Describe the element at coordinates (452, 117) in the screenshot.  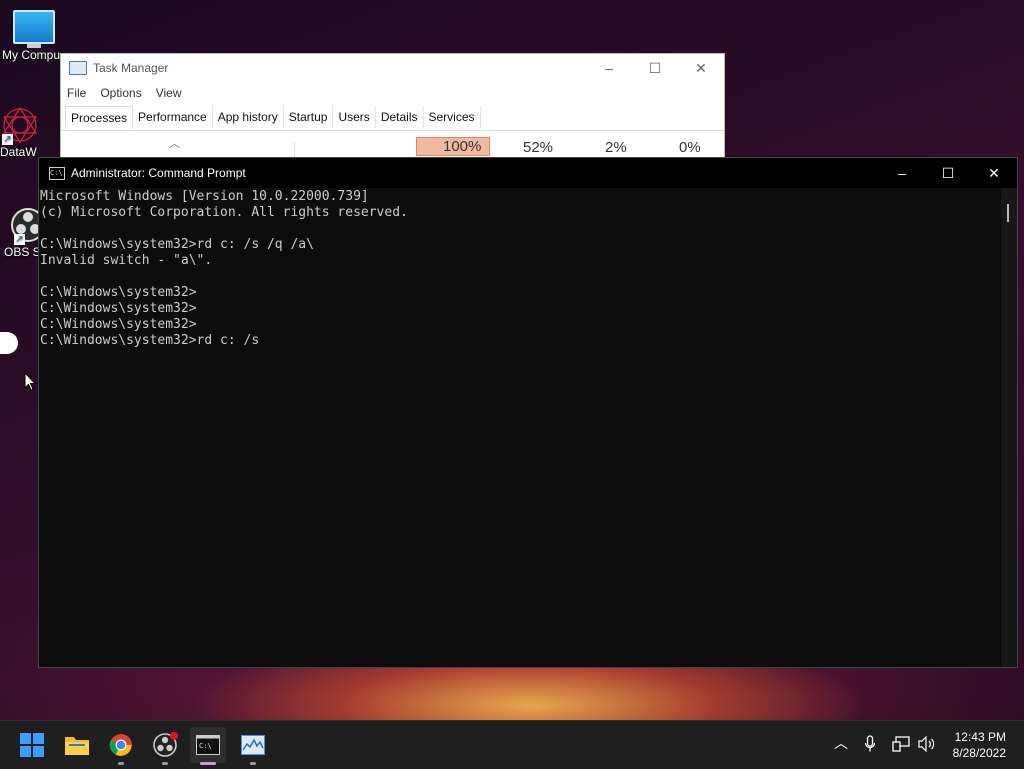
I see `tab-services: Services` at that location.